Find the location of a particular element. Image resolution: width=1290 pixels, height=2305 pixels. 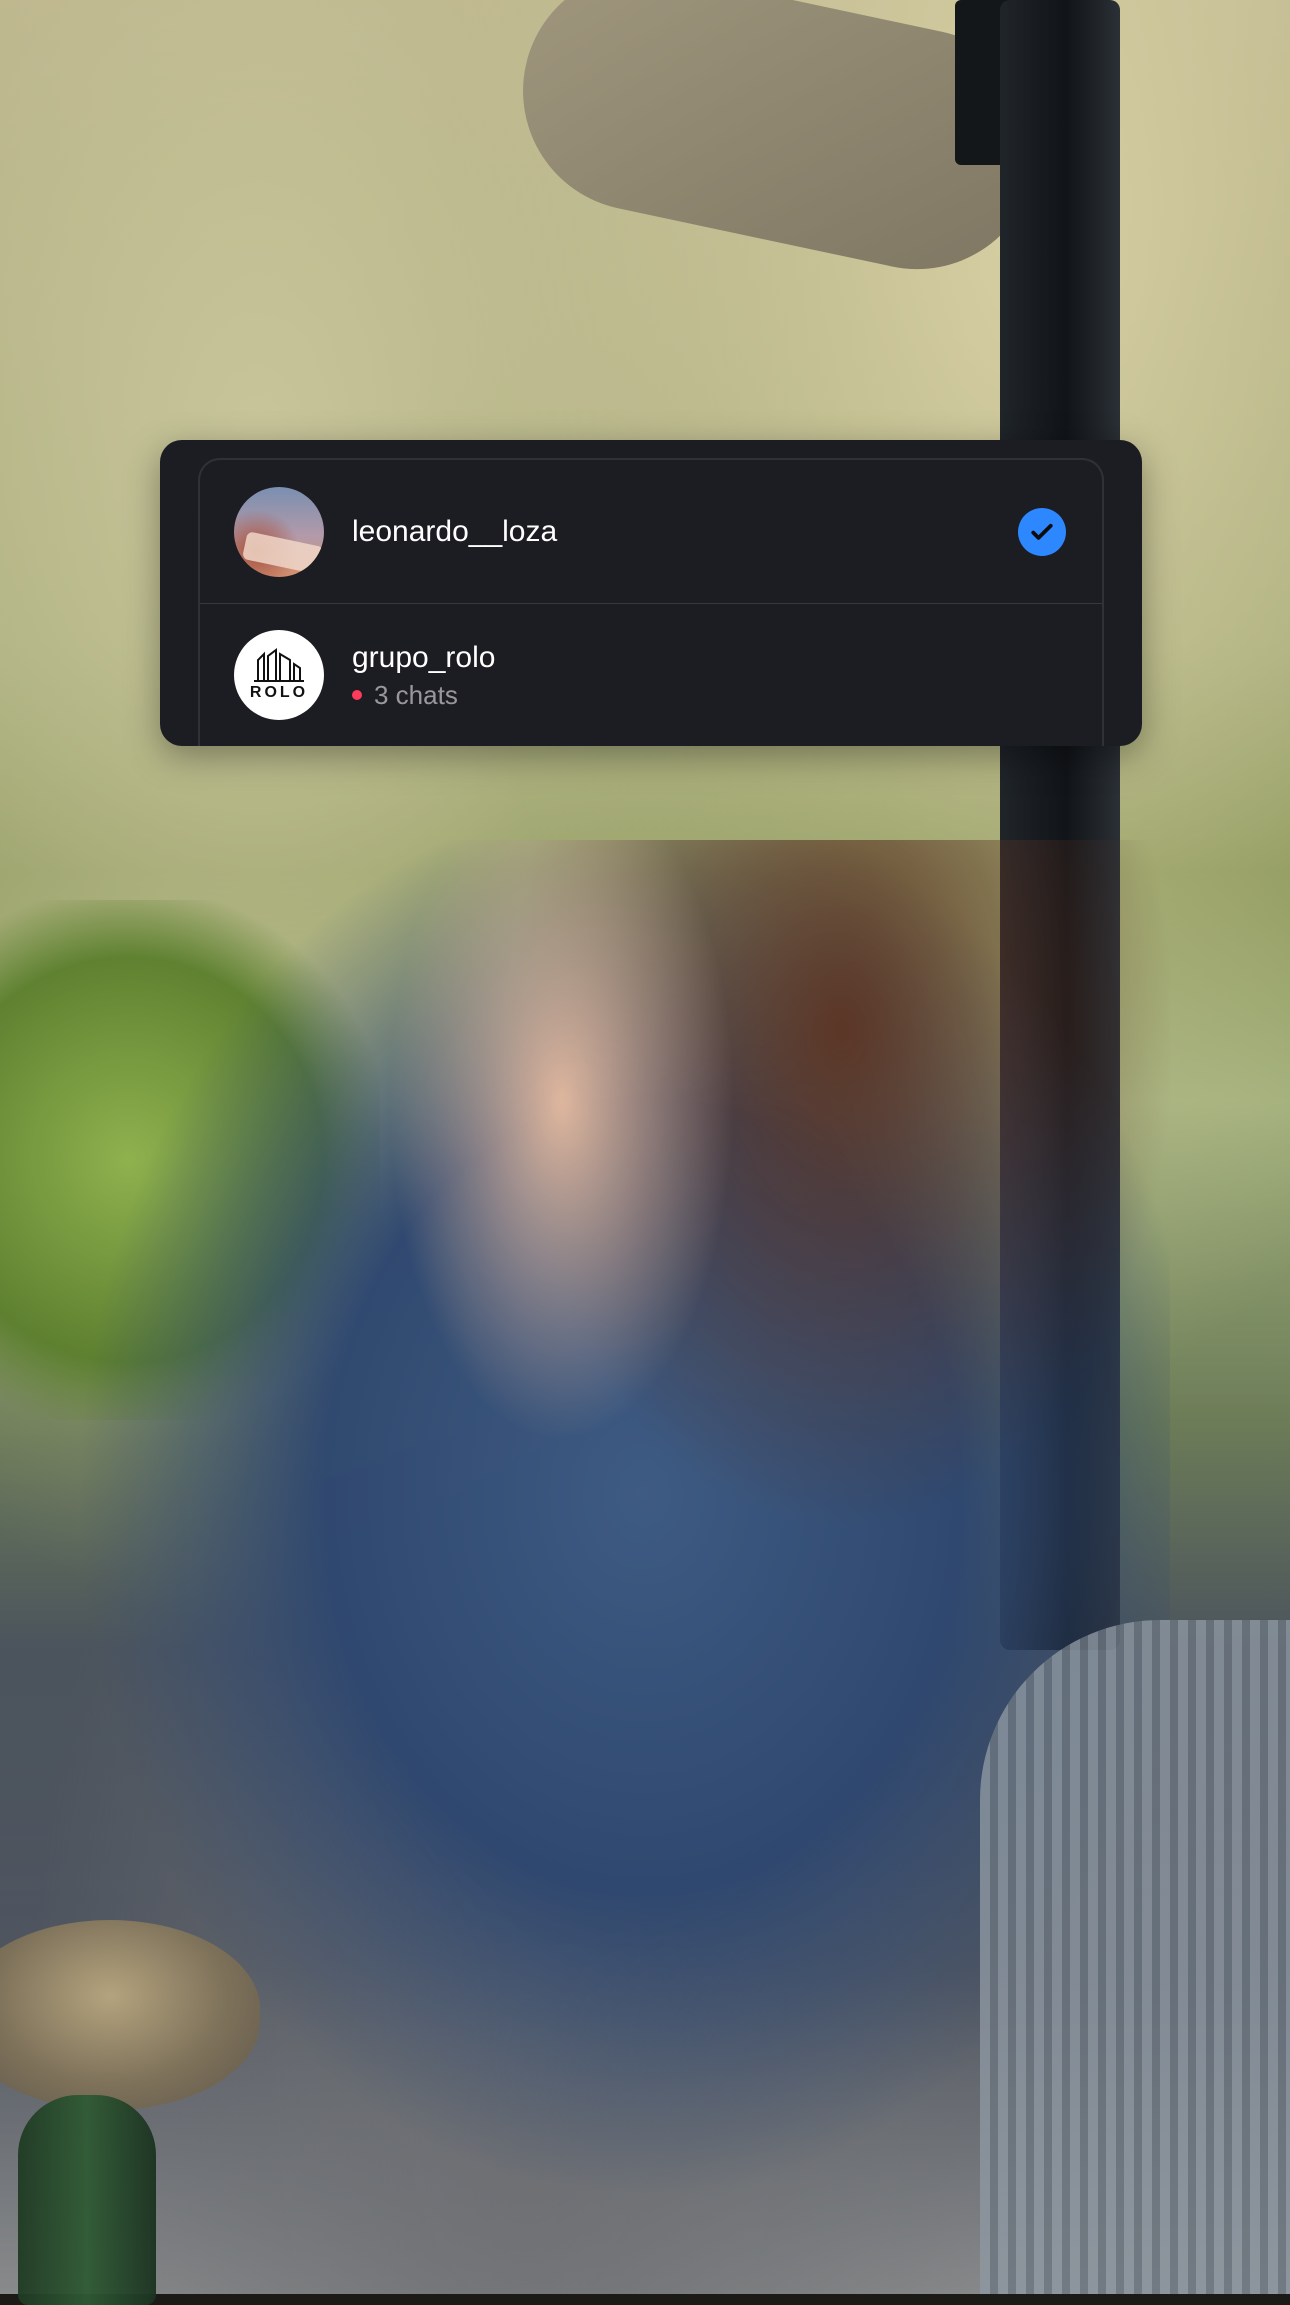

account-row-leonardo: leonardo__loza is located at coordinates (651, 531).